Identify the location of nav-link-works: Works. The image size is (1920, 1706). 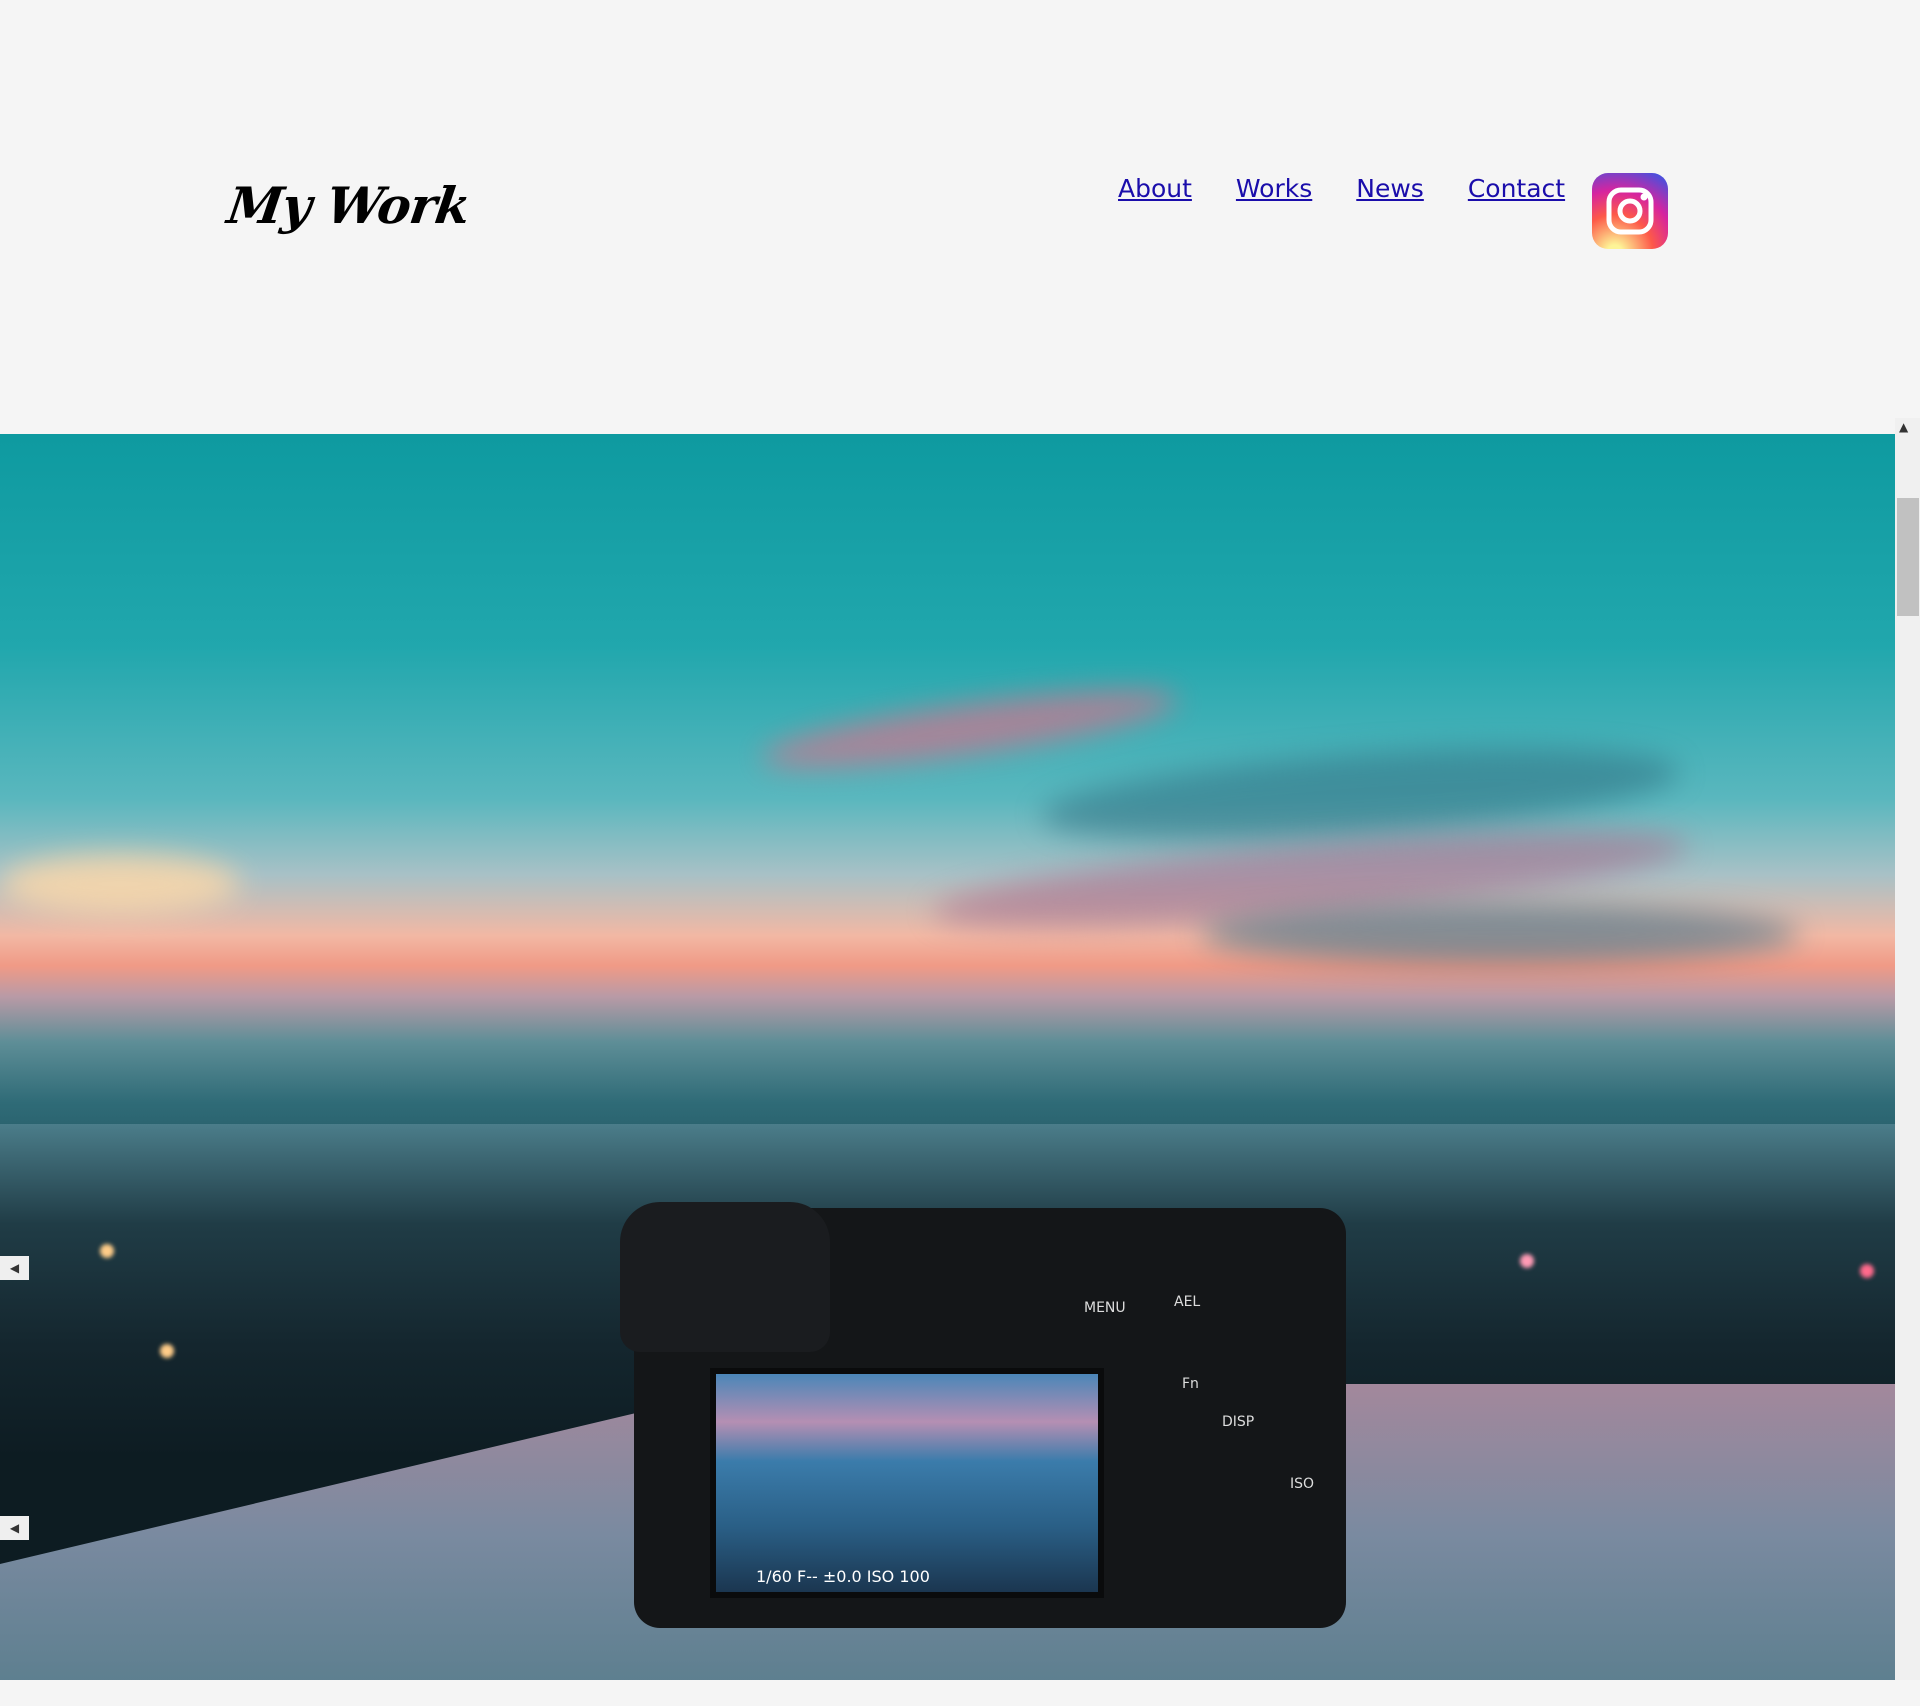
(1274, 188).